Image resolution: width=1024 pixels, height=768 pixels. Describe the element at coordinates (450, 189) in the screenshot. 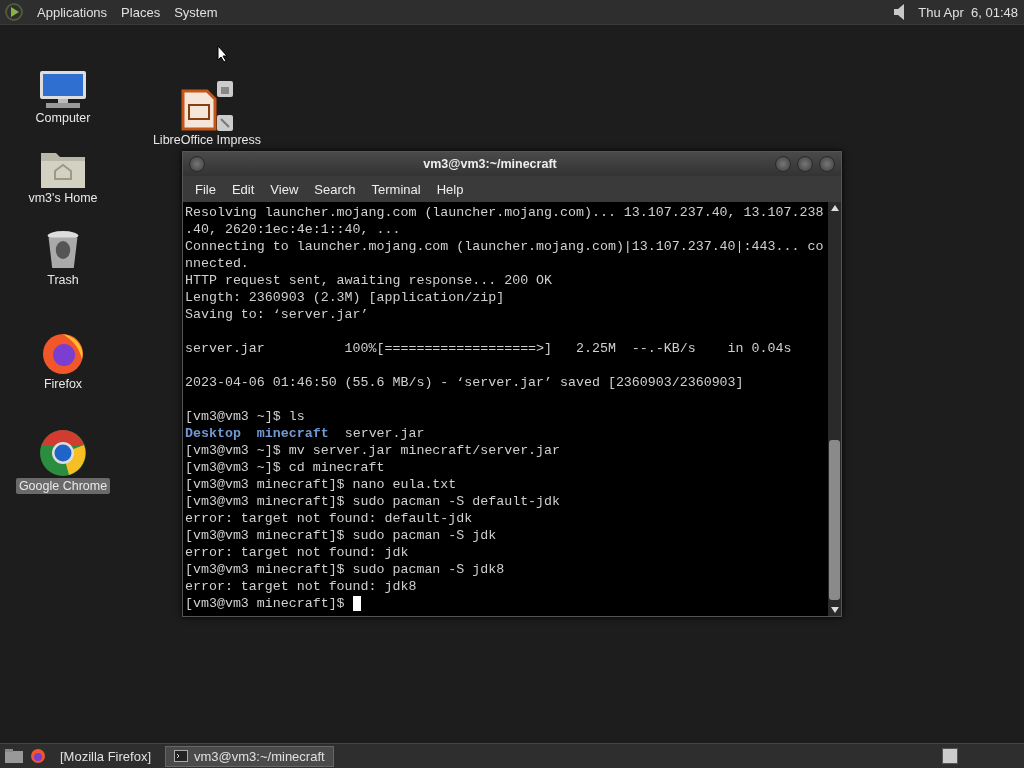

I see `menu-item: Help` at that location.